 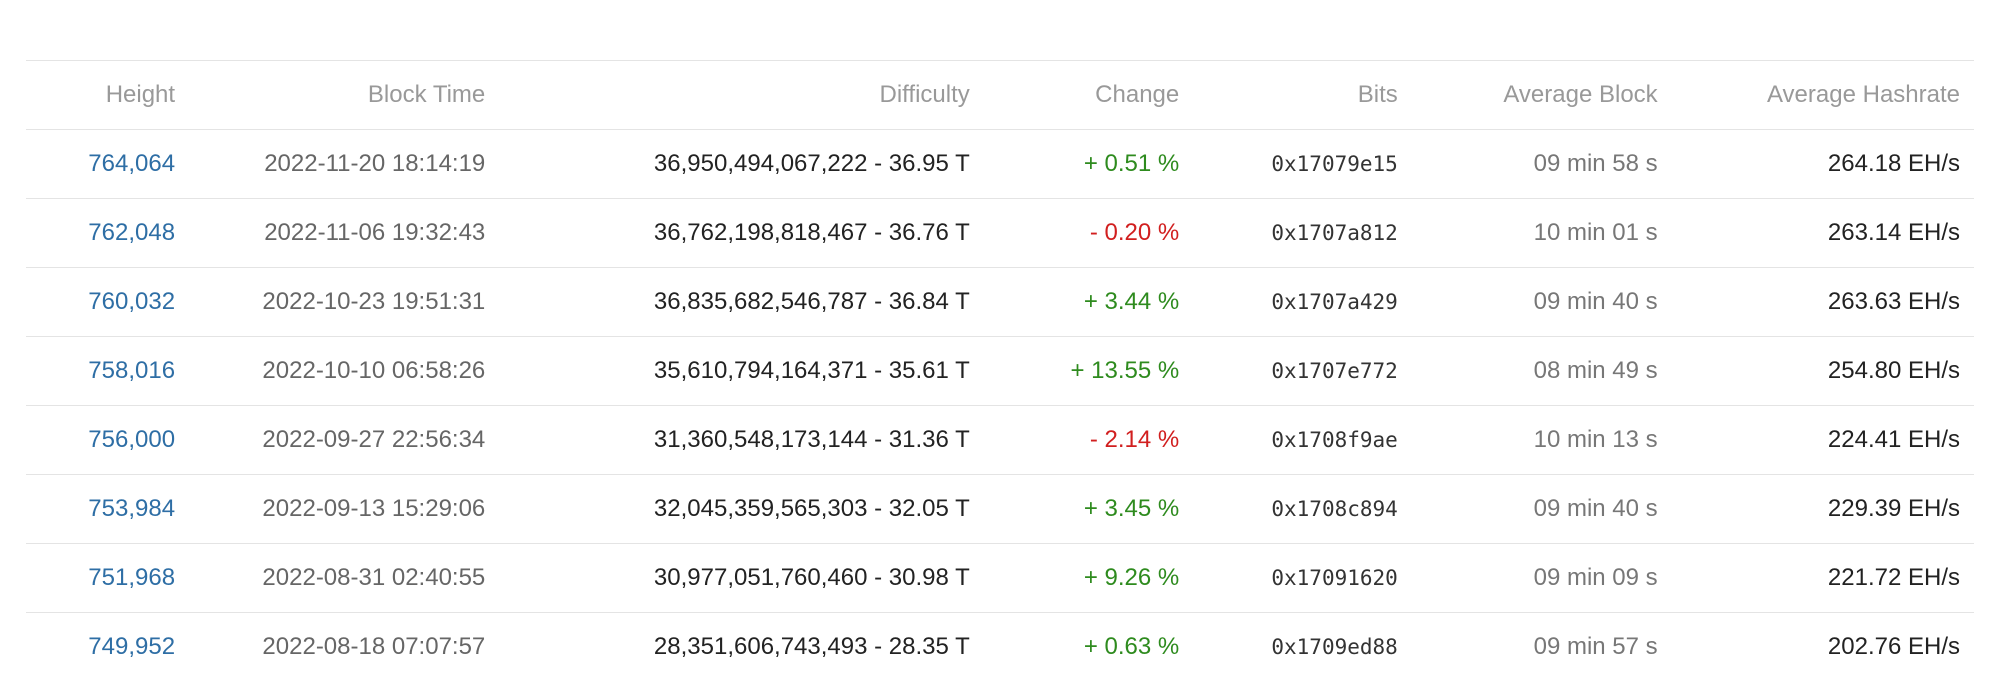 What do you see at coordinates (1527, 643) in the screenshot?
I see `average-block-cell: 09 min 57 s` at bounding box center [1527, 643].